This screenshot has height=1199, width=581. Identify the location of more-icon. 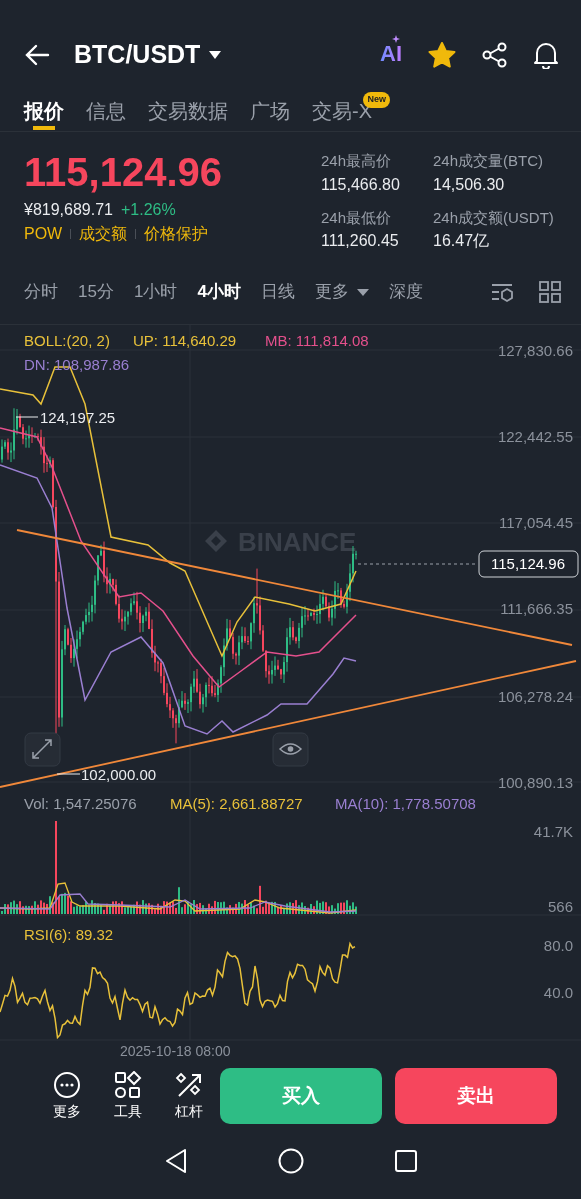
(66, 1084).